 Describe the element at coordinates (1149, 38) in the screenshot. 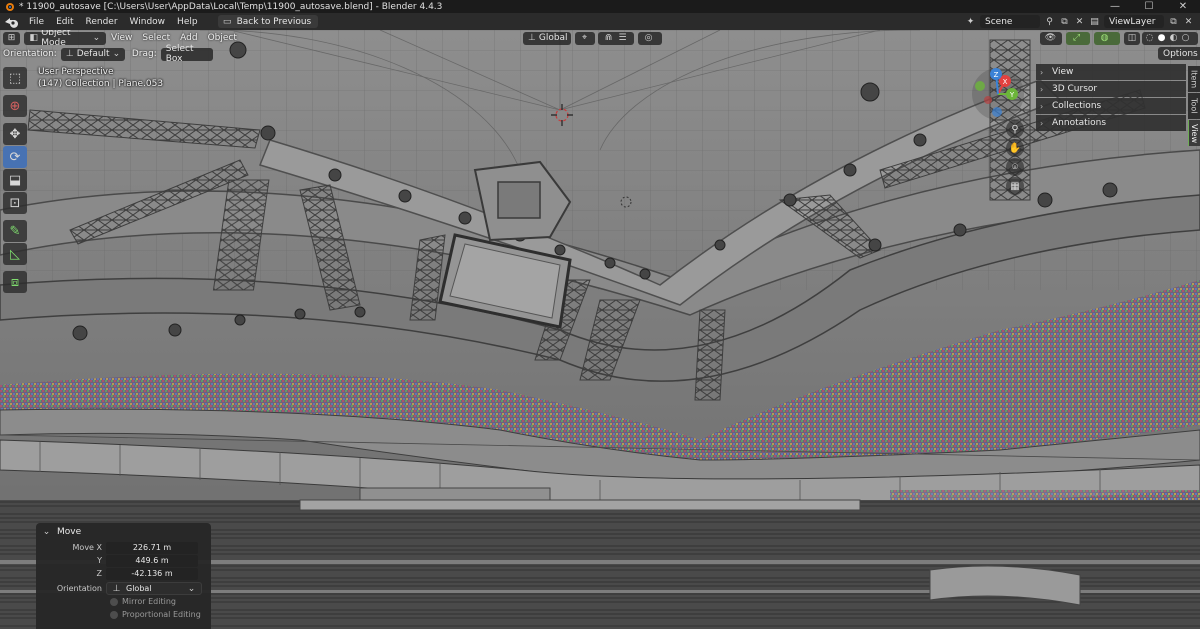

I see `wireframe-shading-icon: ◌` at that location.